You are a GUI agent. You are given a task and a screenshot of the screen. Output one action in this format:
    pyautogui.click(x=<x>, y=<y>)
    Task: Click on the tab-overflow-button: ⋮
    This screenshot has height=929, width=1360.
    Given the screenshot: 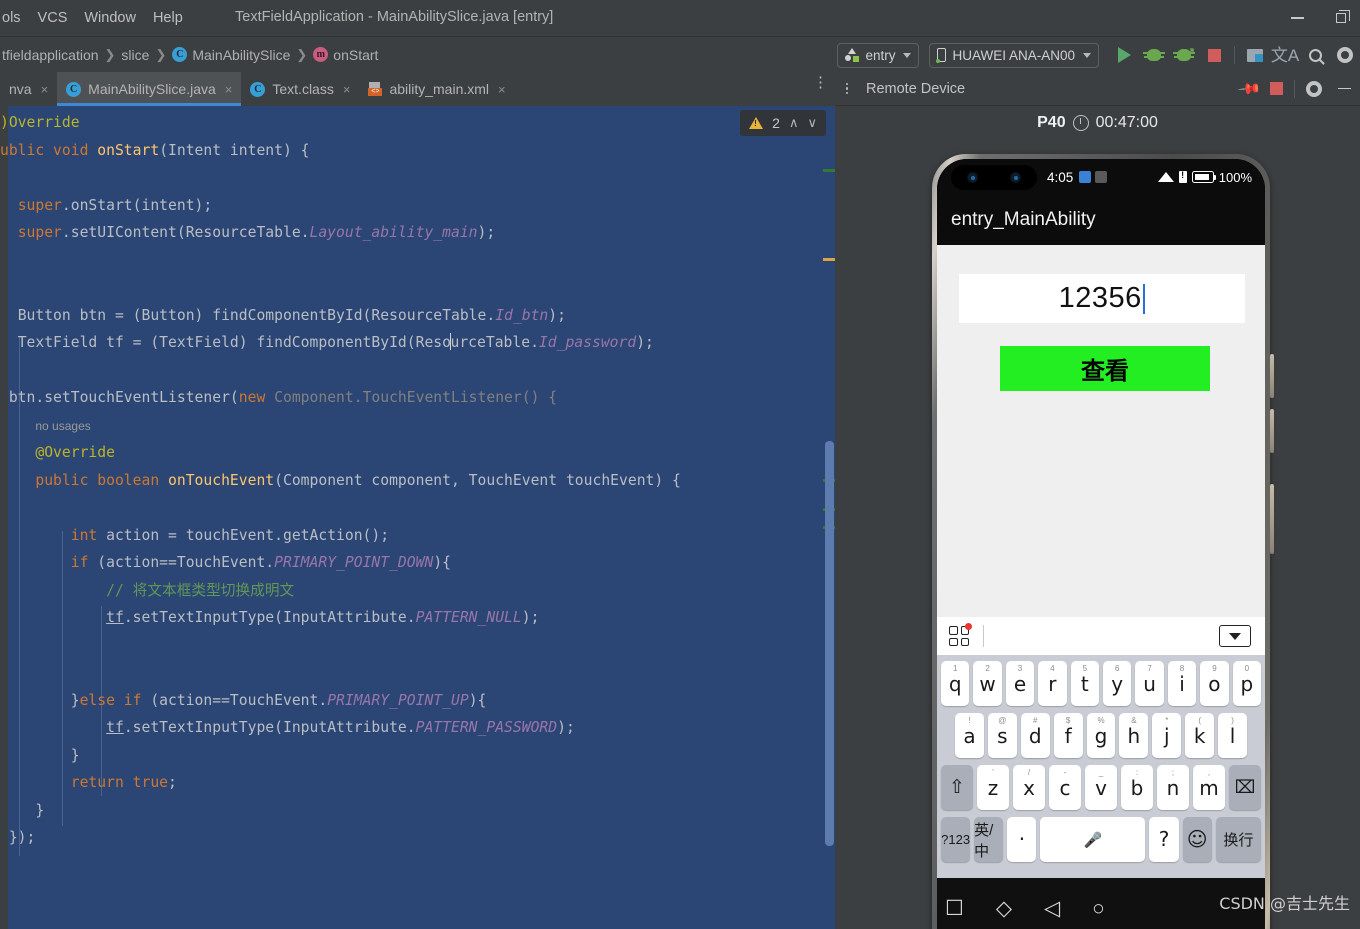 What is the action you would take?
    pyautogui.click(x=820, y=82)
    